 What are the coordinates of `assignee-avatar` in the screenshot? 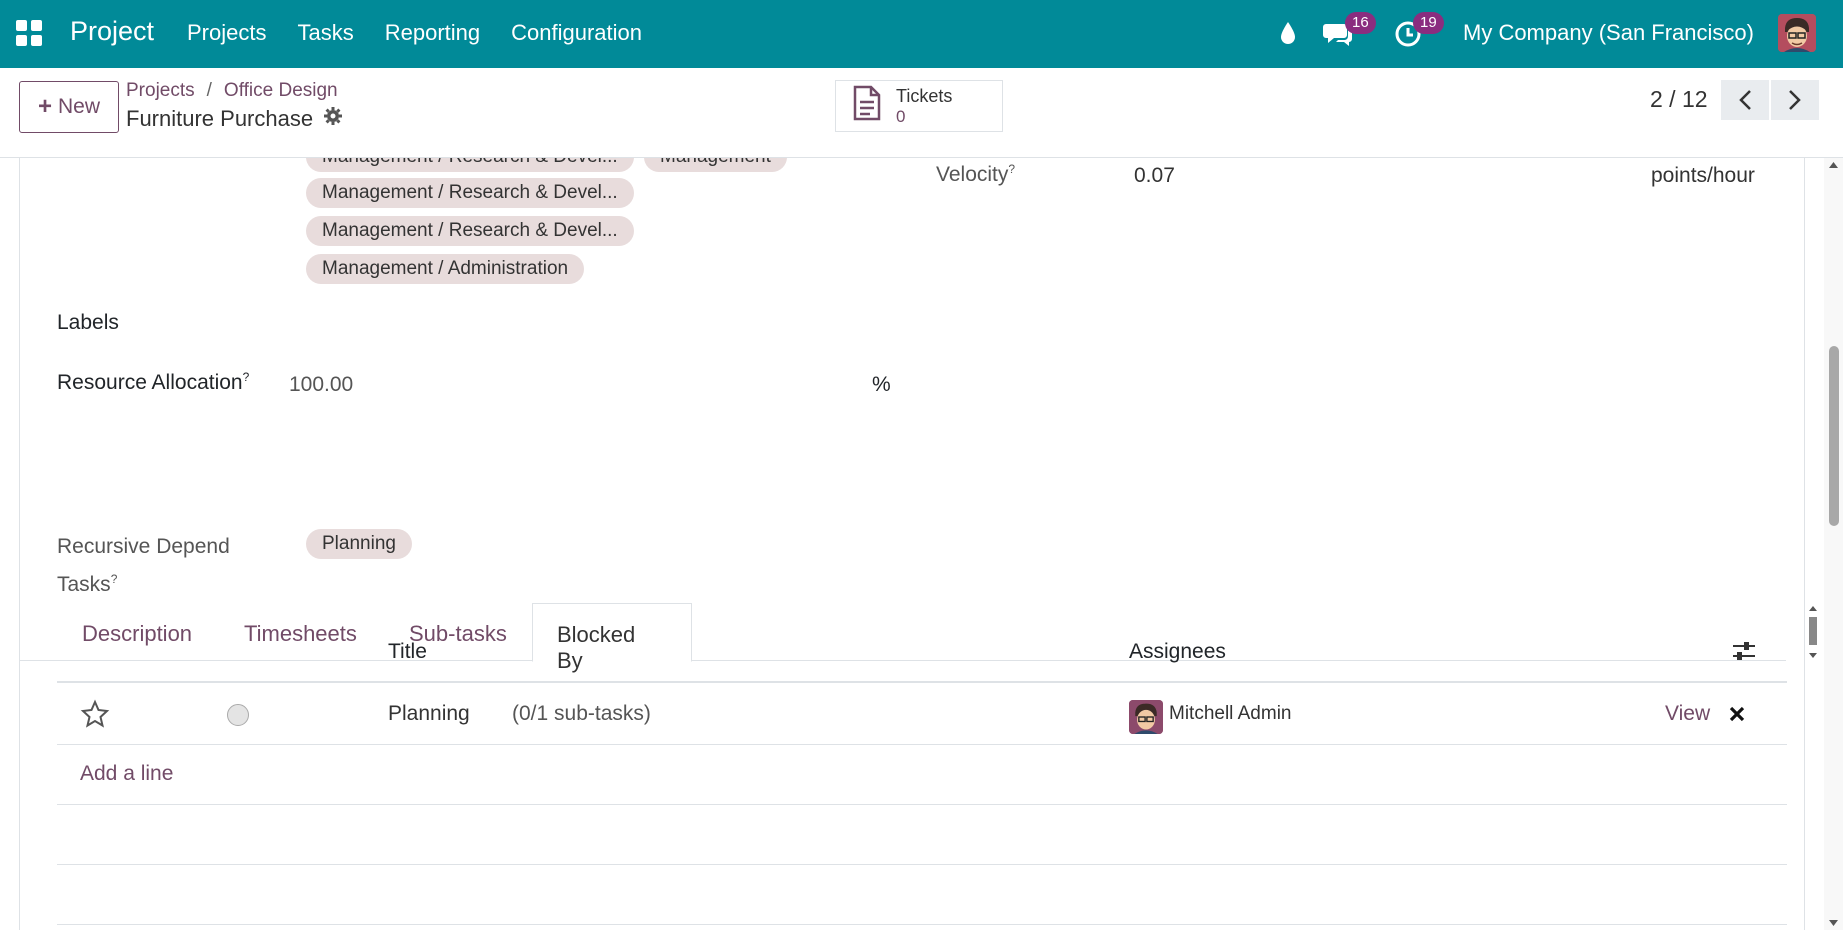 It's located at (1146, 717).